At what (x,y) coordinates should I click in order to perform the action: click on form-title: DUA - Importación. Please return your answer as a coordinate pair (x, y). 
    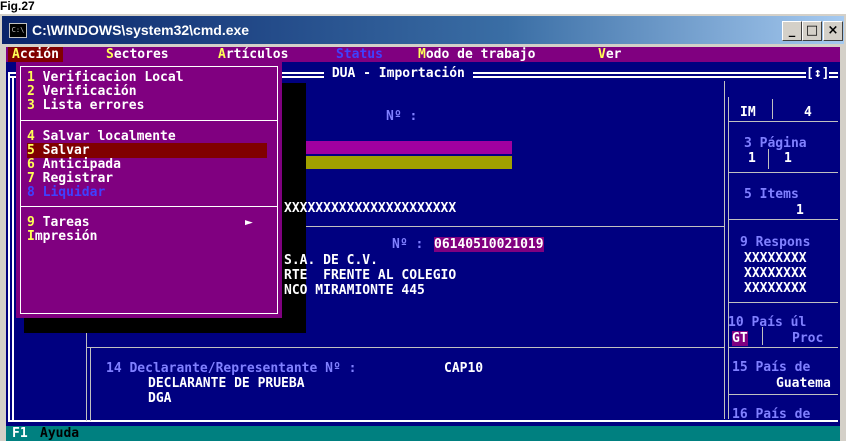
    Looking at the image, I should click on (398, 73).